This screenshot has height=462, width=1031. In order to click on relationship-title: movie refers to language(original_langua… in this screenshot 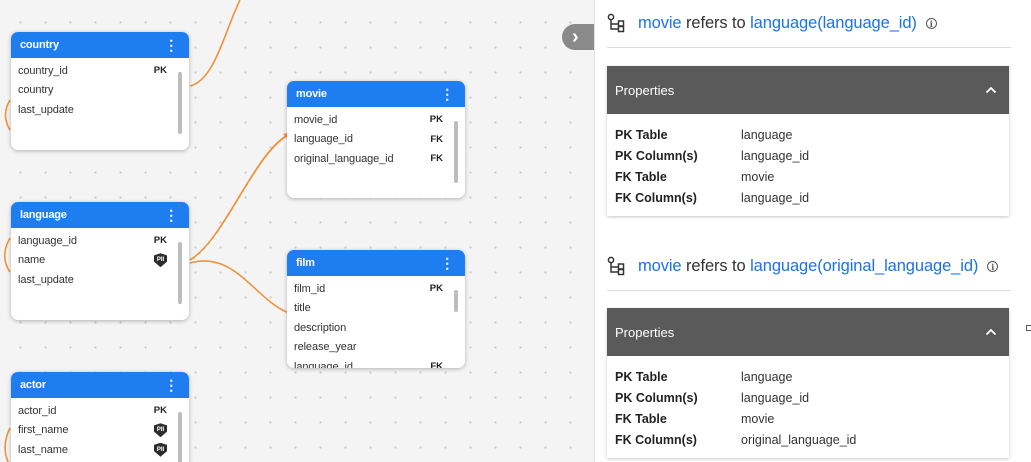, I will do `click(808, 266)`.